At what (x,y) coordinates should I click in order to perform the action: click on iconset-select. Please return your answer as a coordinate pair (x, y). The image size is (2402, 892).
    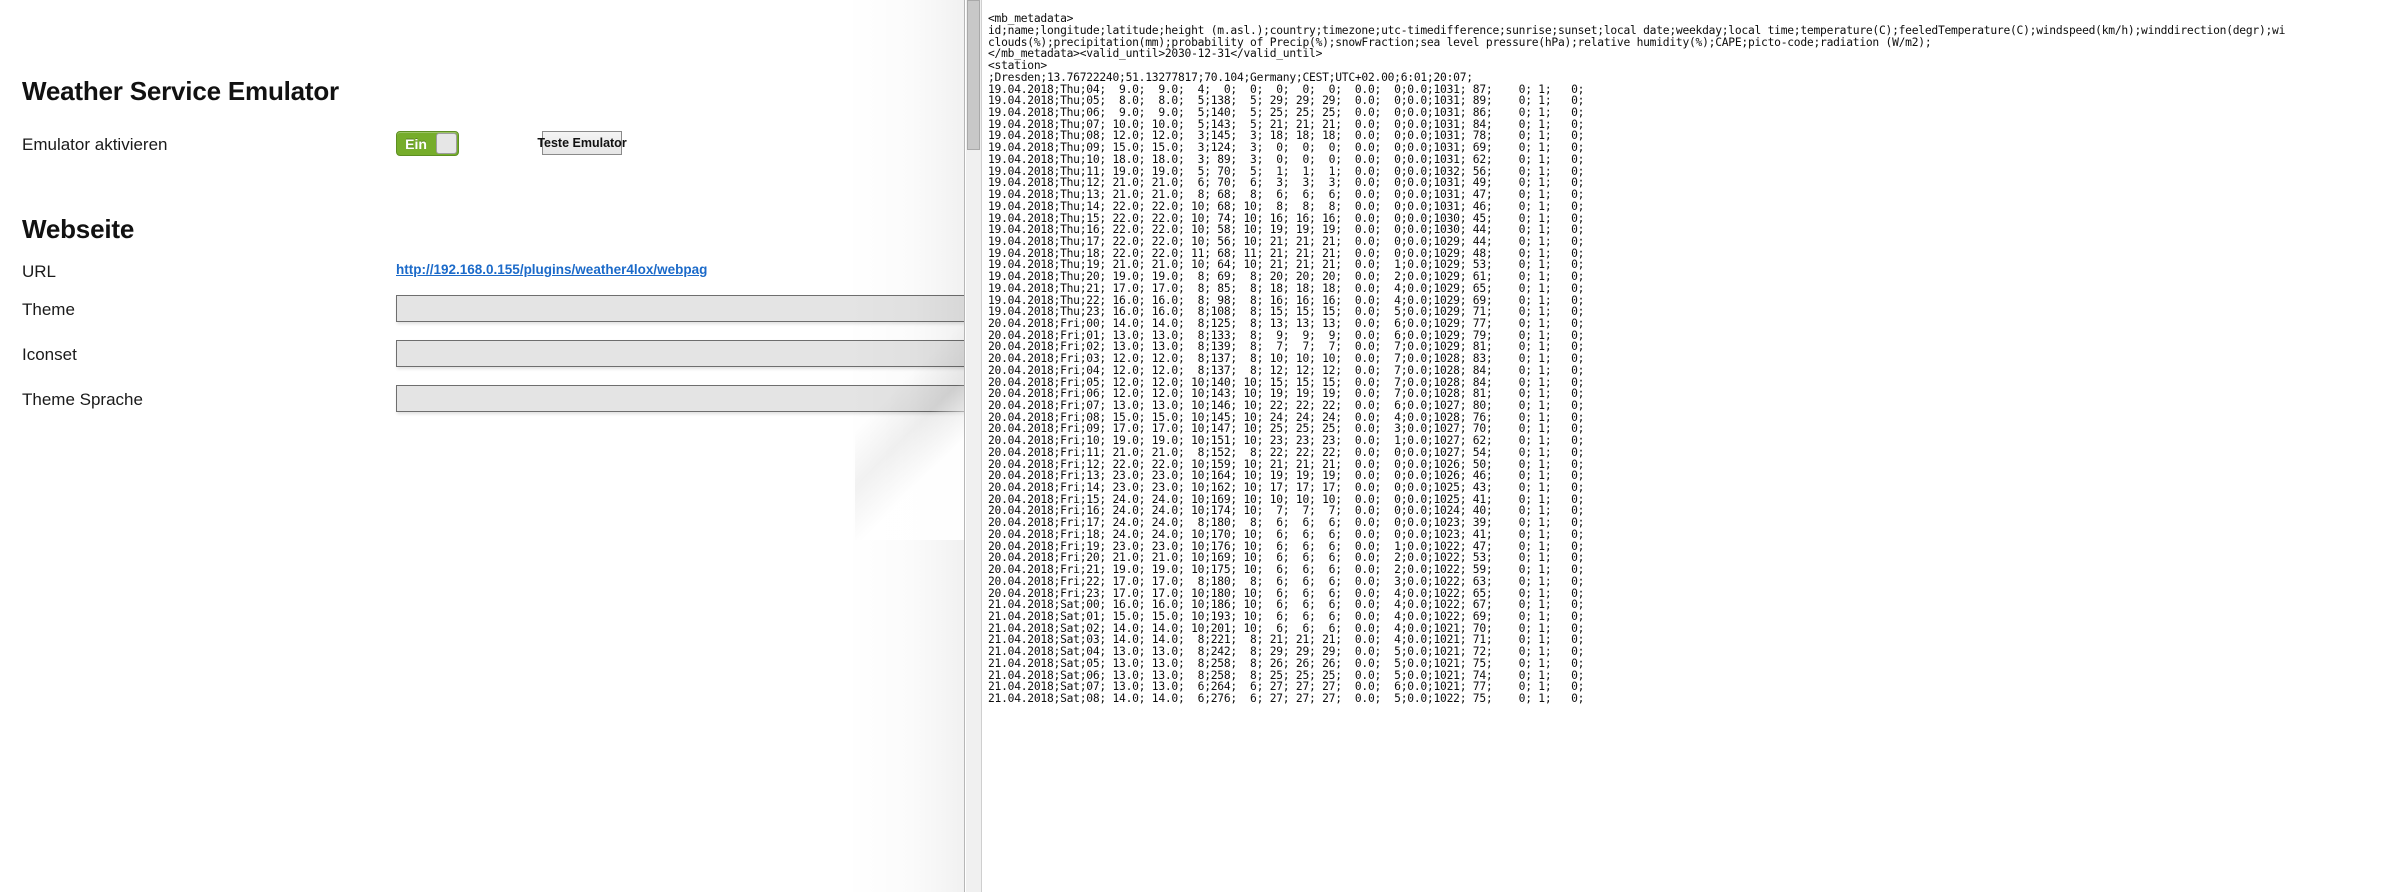
    Looking at the image, I should click on (680, 353).